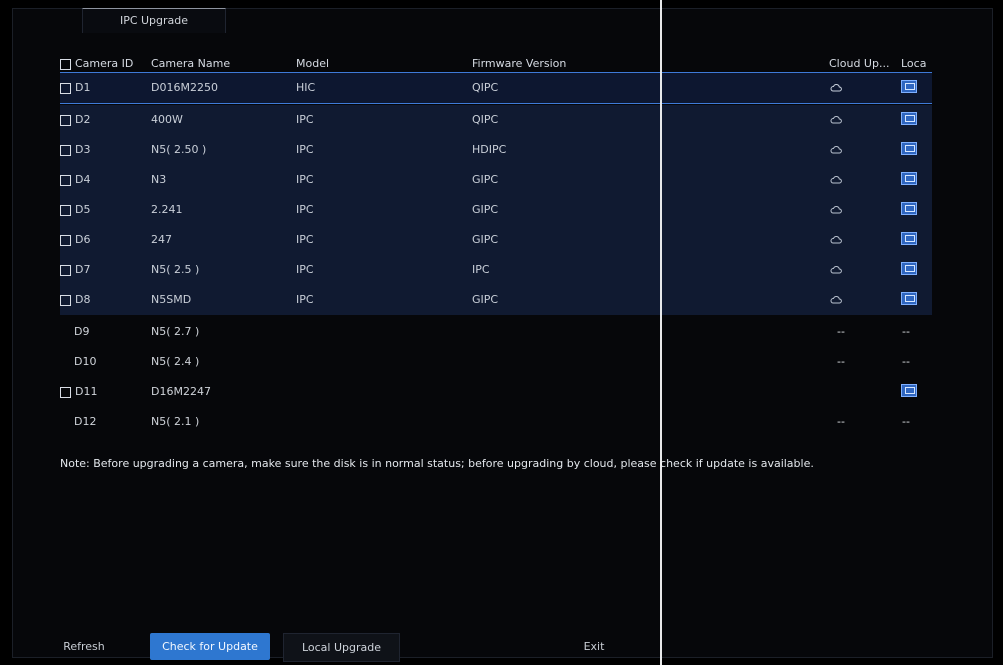 Image resolution: width=1003 pixels, height=665 pixels. Describe the element at coordinates (496, 332) in the screenshot. I see `table-row: D9 N5( 2.7 ) -- --` at that location.